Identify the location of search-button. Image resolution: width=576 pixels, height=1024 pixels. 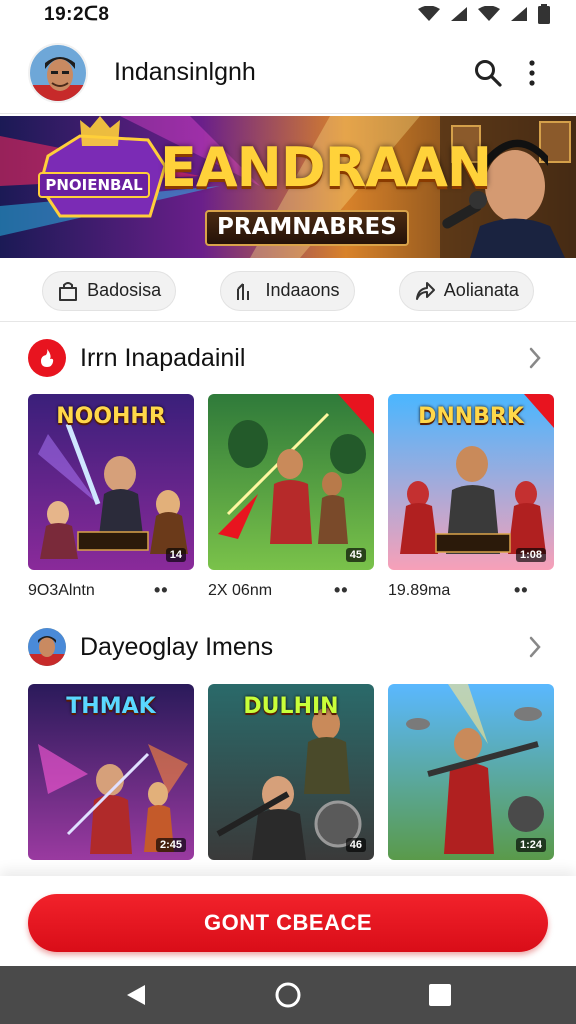
(488, 73).